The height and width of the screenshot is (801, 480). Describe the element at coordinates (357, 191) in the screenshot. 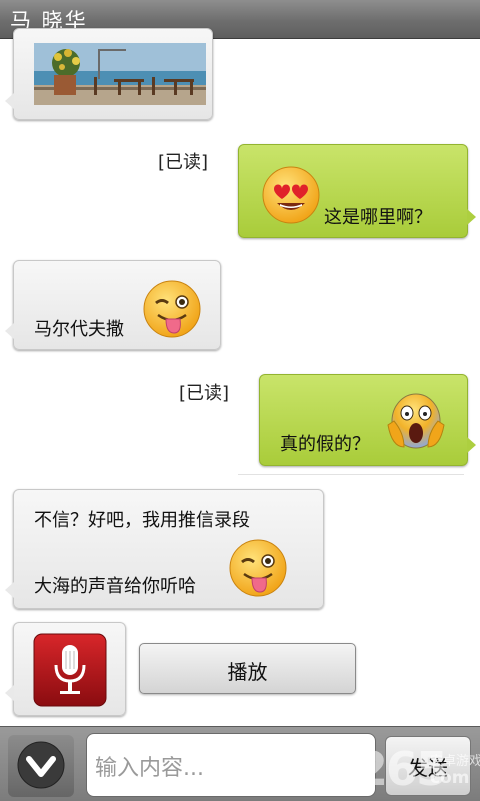

I see `sent-message-bubble: 这是哪里啊？` at that location.